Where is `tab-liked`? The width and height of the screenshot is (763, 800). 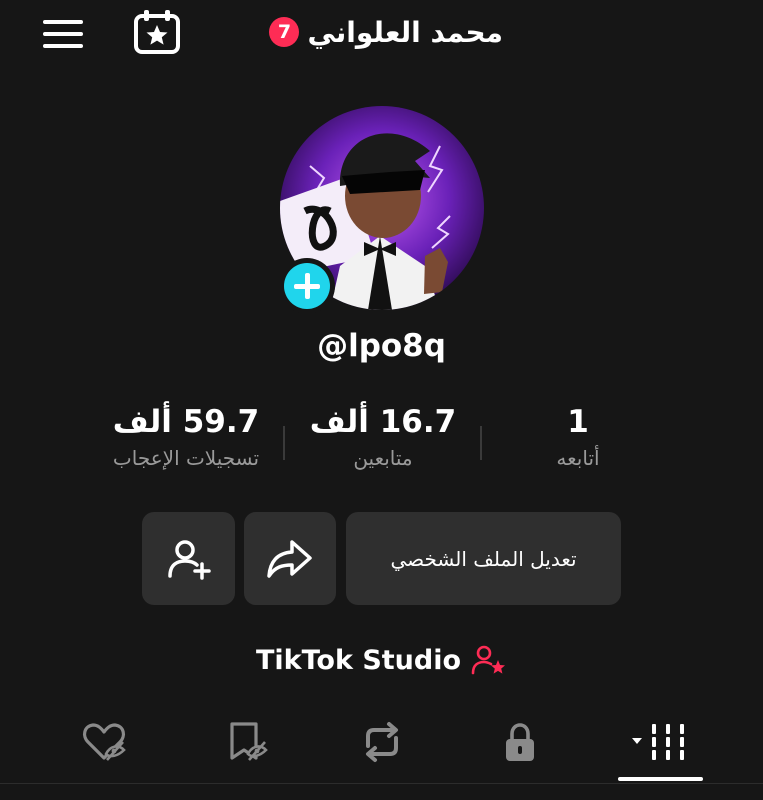
tab-liked is located at coordinates (104, 742).